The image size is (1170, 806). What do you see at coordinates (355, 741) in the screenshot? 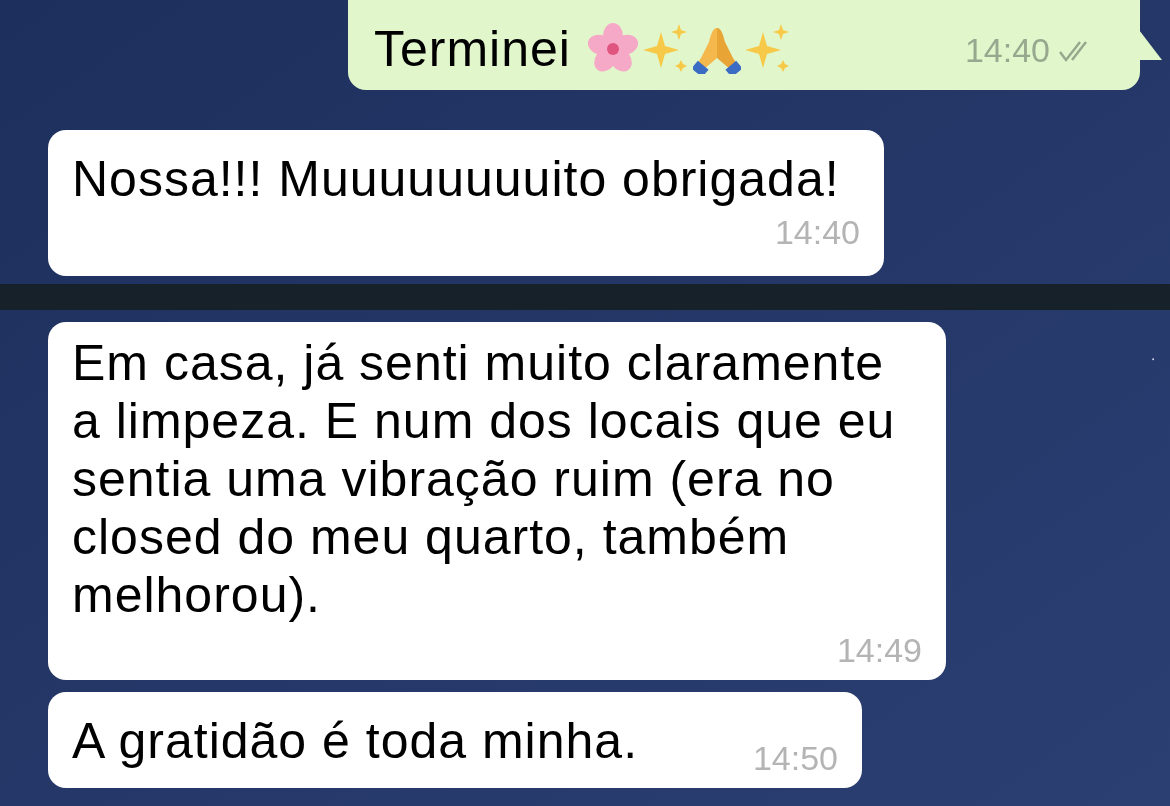
I see `message-text: A gratidão é toda minha.` at bounding box center [355, 741].